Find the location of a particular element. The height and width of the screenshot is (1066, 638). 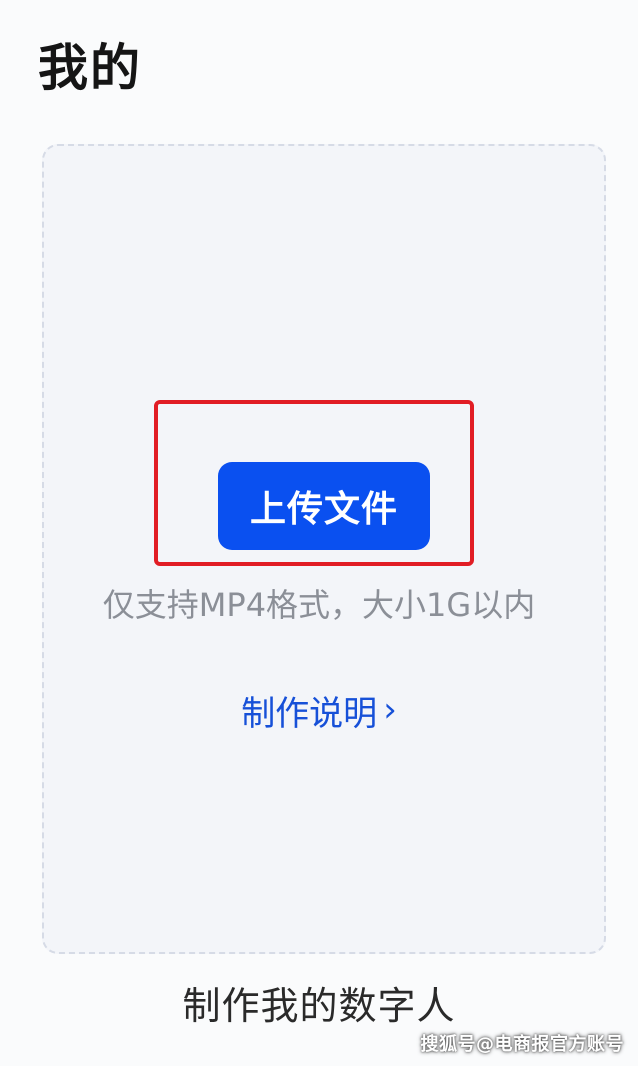

upload-file-button: 上传文件 is located at coordinates (324, 506).